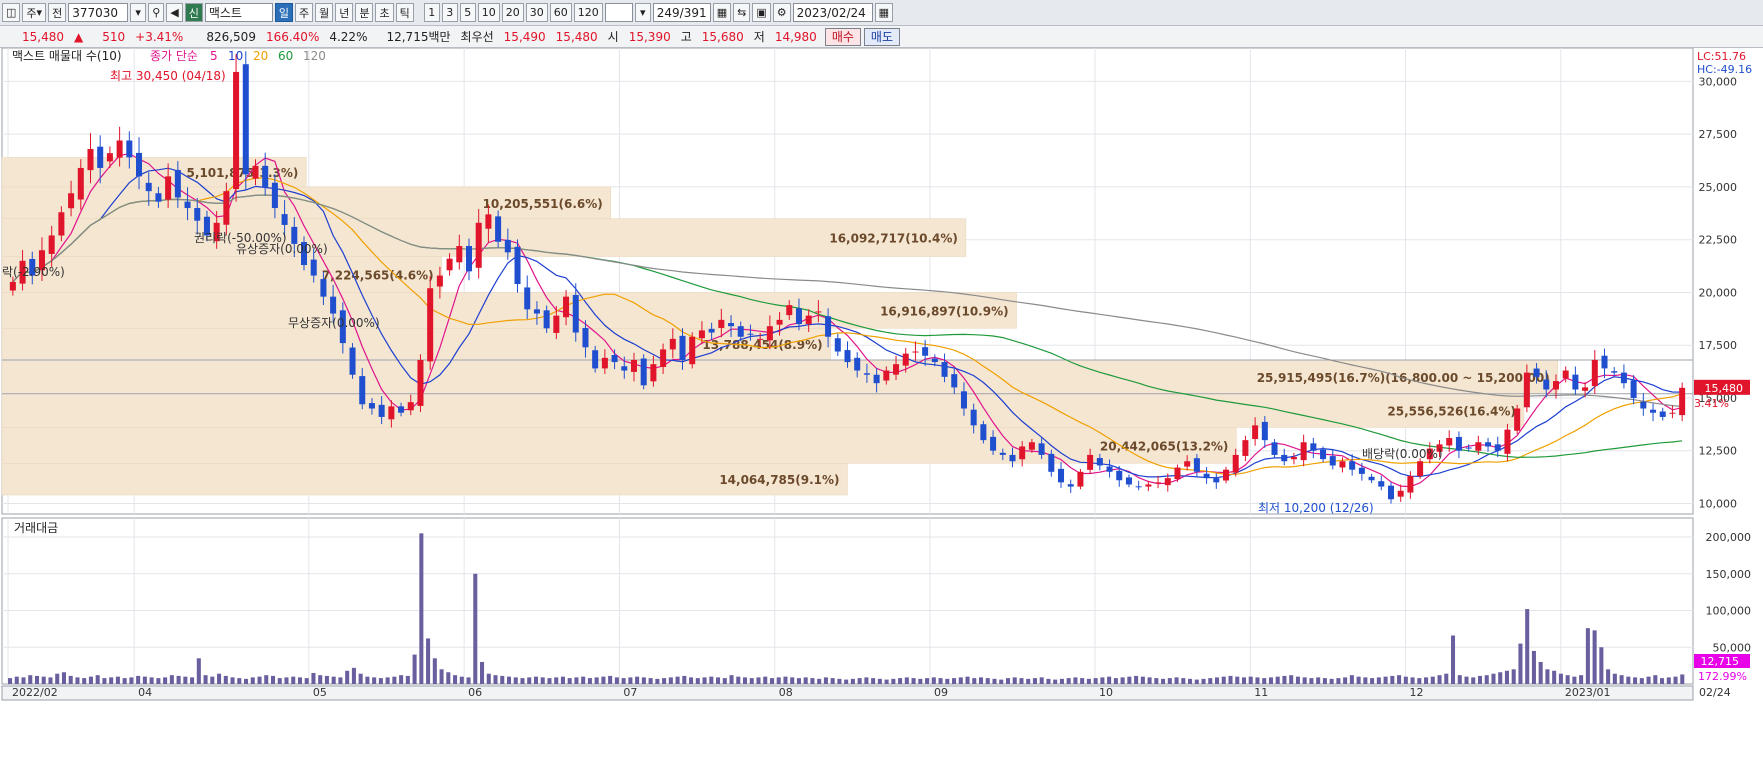  I want to click on settings-button: ⚙, so click(781, 12).